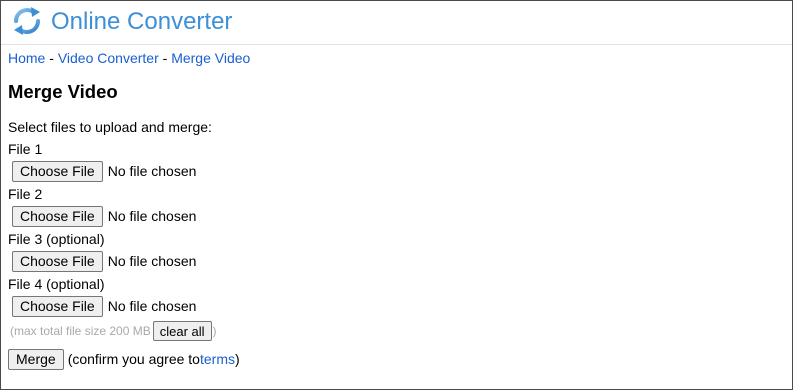 This screenshot has width=793, height=390. What do you see at coordinates (152, 216) in the screenshot?
I see `file-2-status: No file chosen` at bounding box center [152, 216].